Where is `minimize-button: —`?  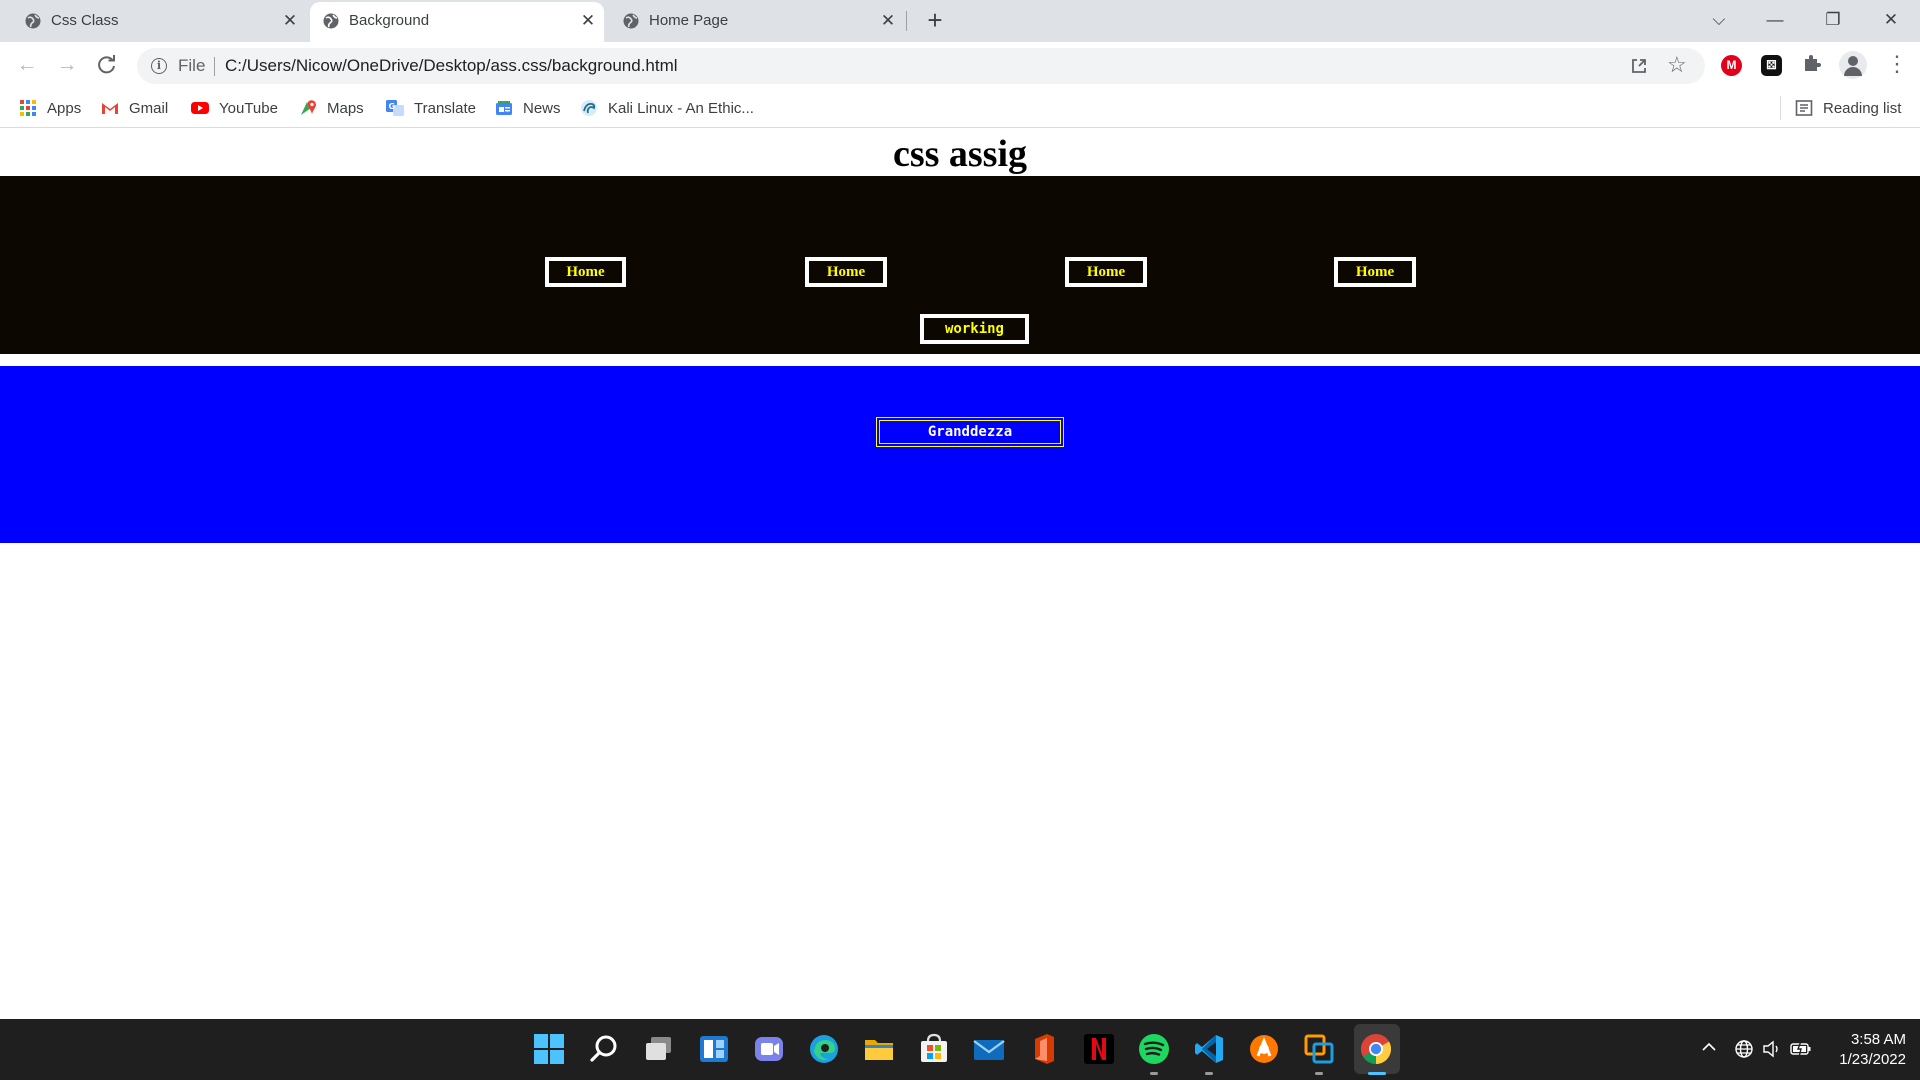 minimize-button: — is located at coordinates (1775, 20).